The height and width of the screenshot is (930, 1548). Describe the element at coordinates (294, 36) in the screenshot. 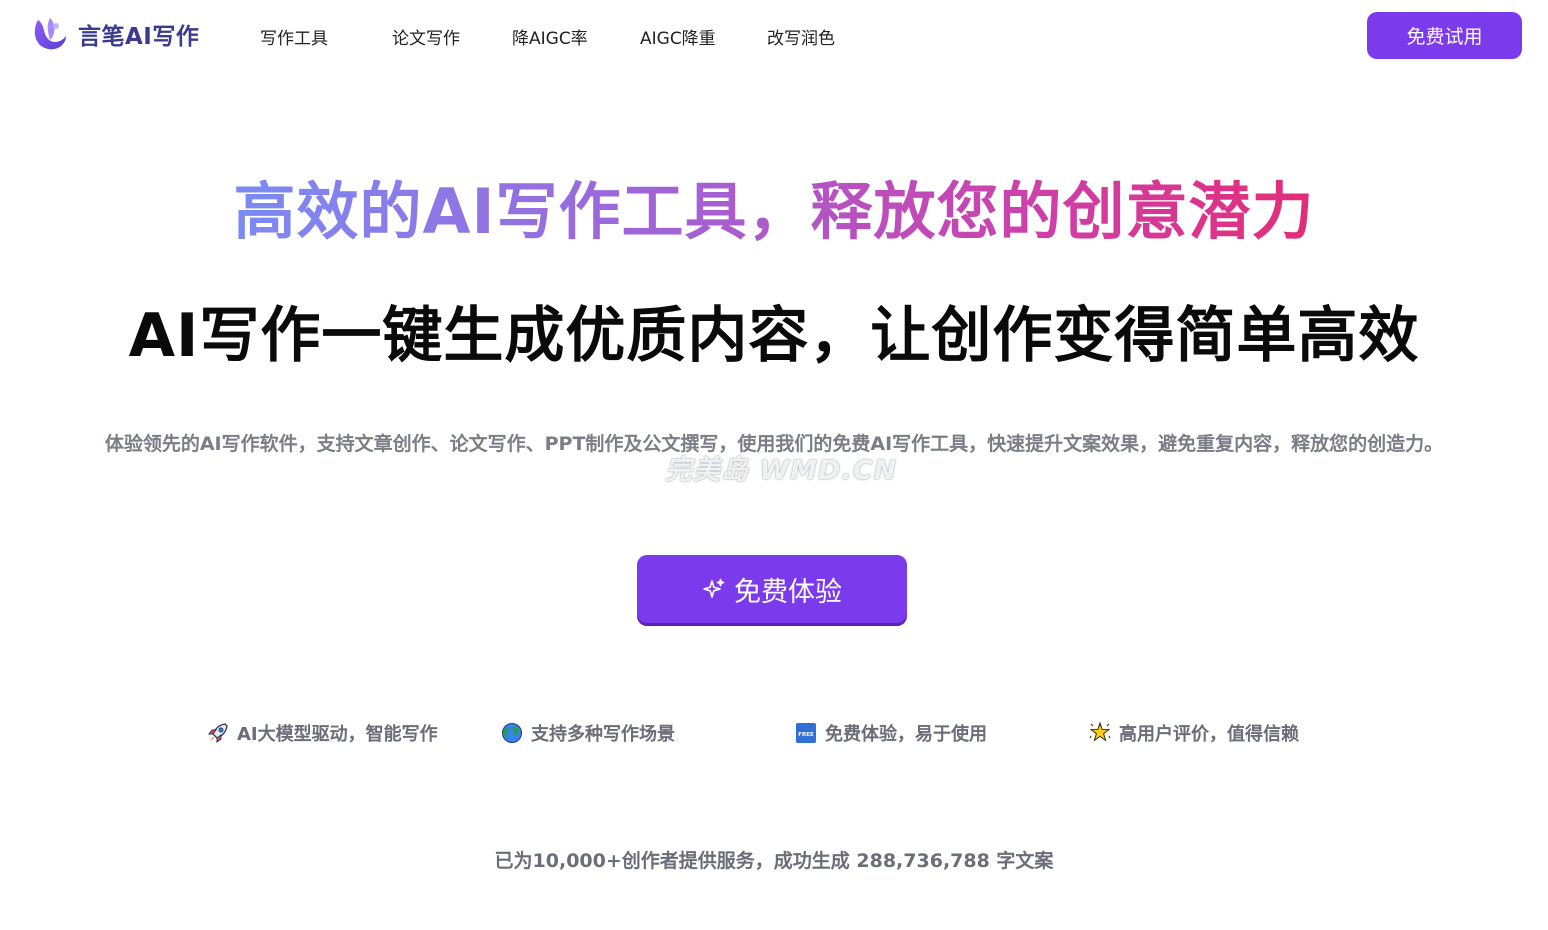

I see `nav-writing-tools: 写作工具` at that location.